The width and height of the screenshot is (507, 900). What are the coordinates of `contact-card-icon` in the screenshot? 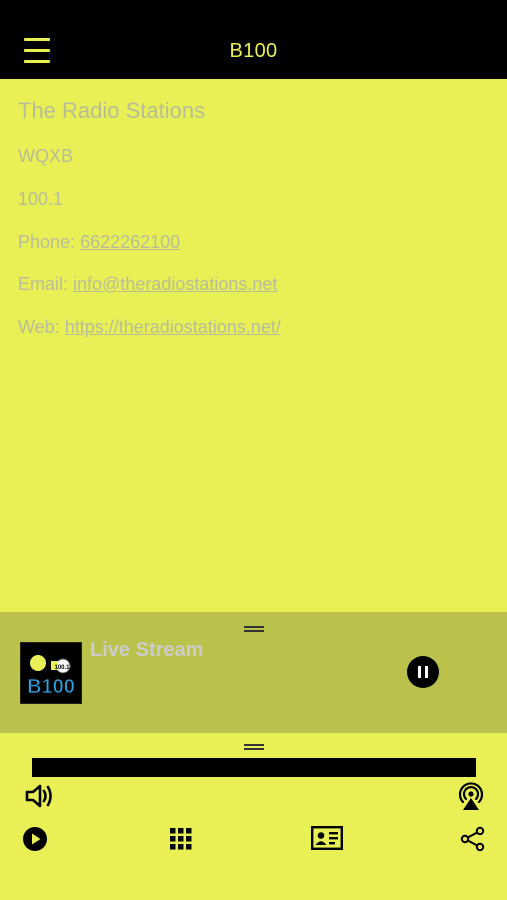 It's located at (327, 838).